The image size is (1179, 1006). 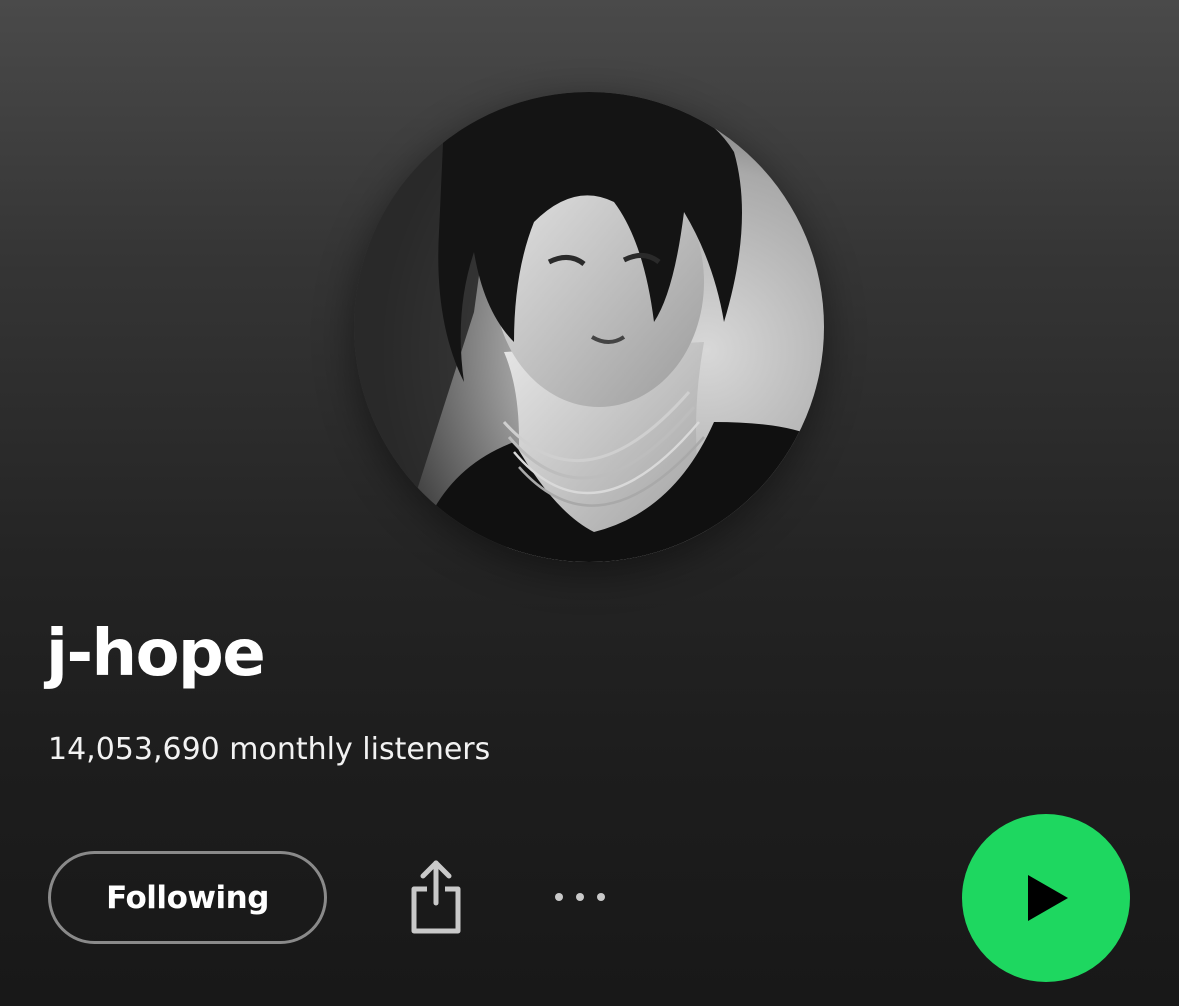 I want to click on following-button-label: Following, so click(x=187, y=897).